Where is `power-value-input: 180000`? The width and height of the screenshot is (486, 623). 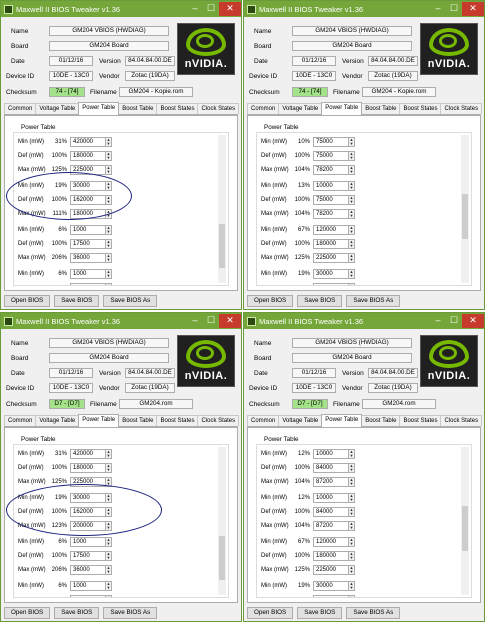 power-value-input: 180000 is located at coordinates (88, 213).